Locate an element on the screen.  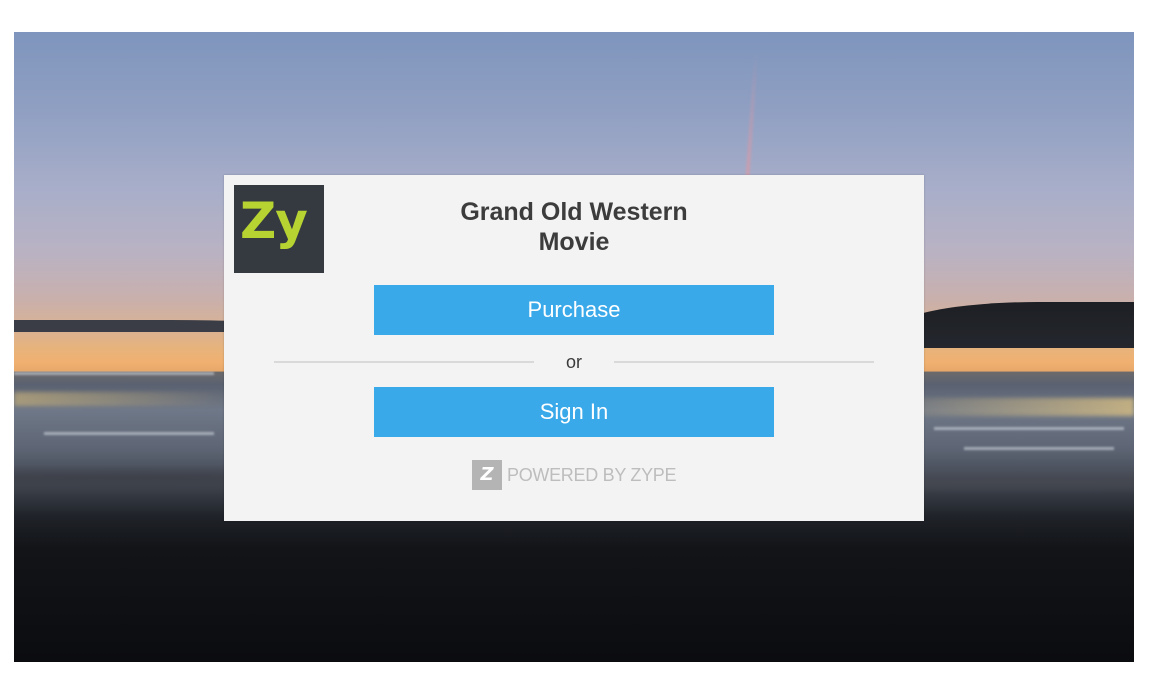
channel-logo: Zy is located at coordinates (279, 229).